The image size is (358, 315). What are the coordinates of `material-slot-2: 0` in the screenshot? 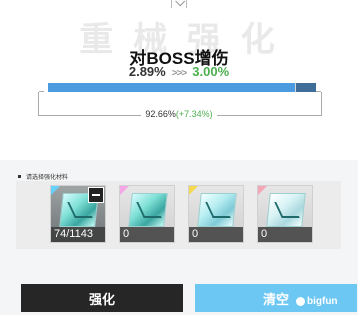 It's located at (147, 214).